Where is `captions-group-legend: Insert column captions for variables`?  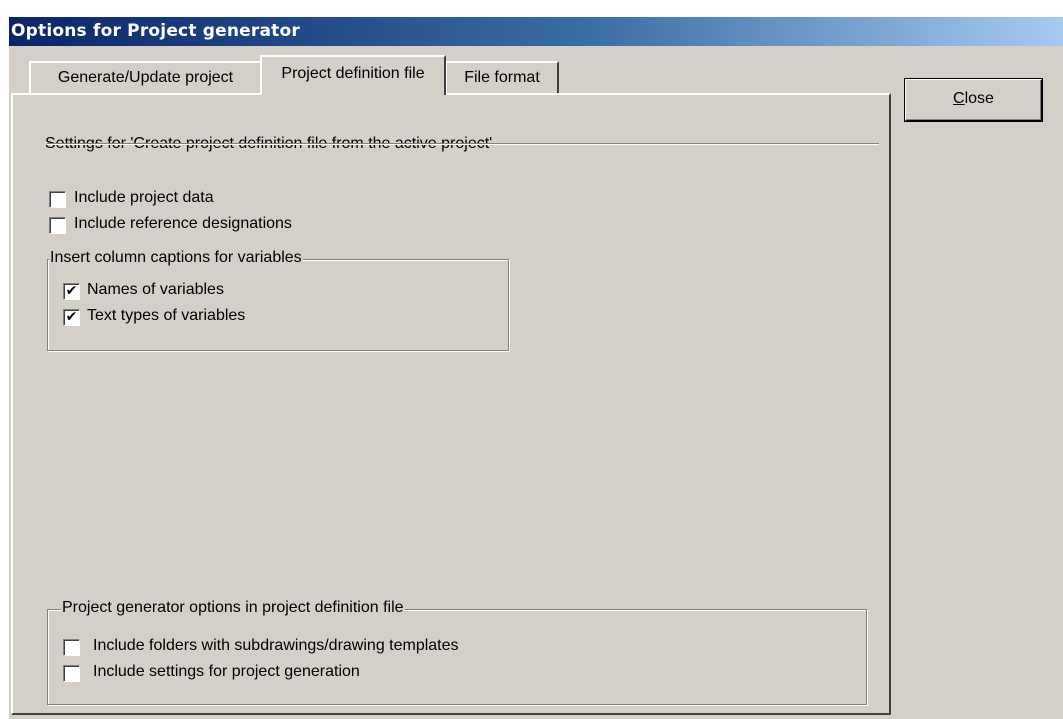 captions-group-legend: Insert column captions for variables is located at coordinates (176, 258).